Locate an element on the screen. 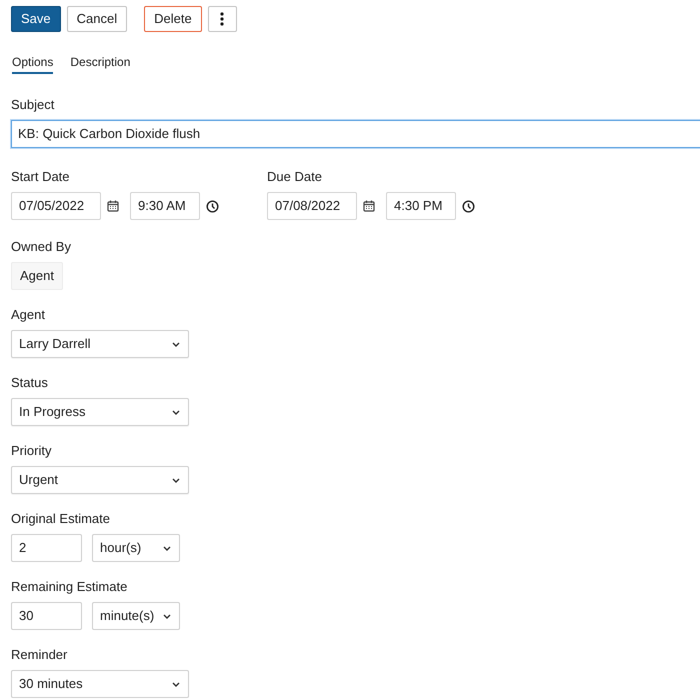  field-value: KB: Quick Carbon Dioxide flush is located at coordinates (109, 134).